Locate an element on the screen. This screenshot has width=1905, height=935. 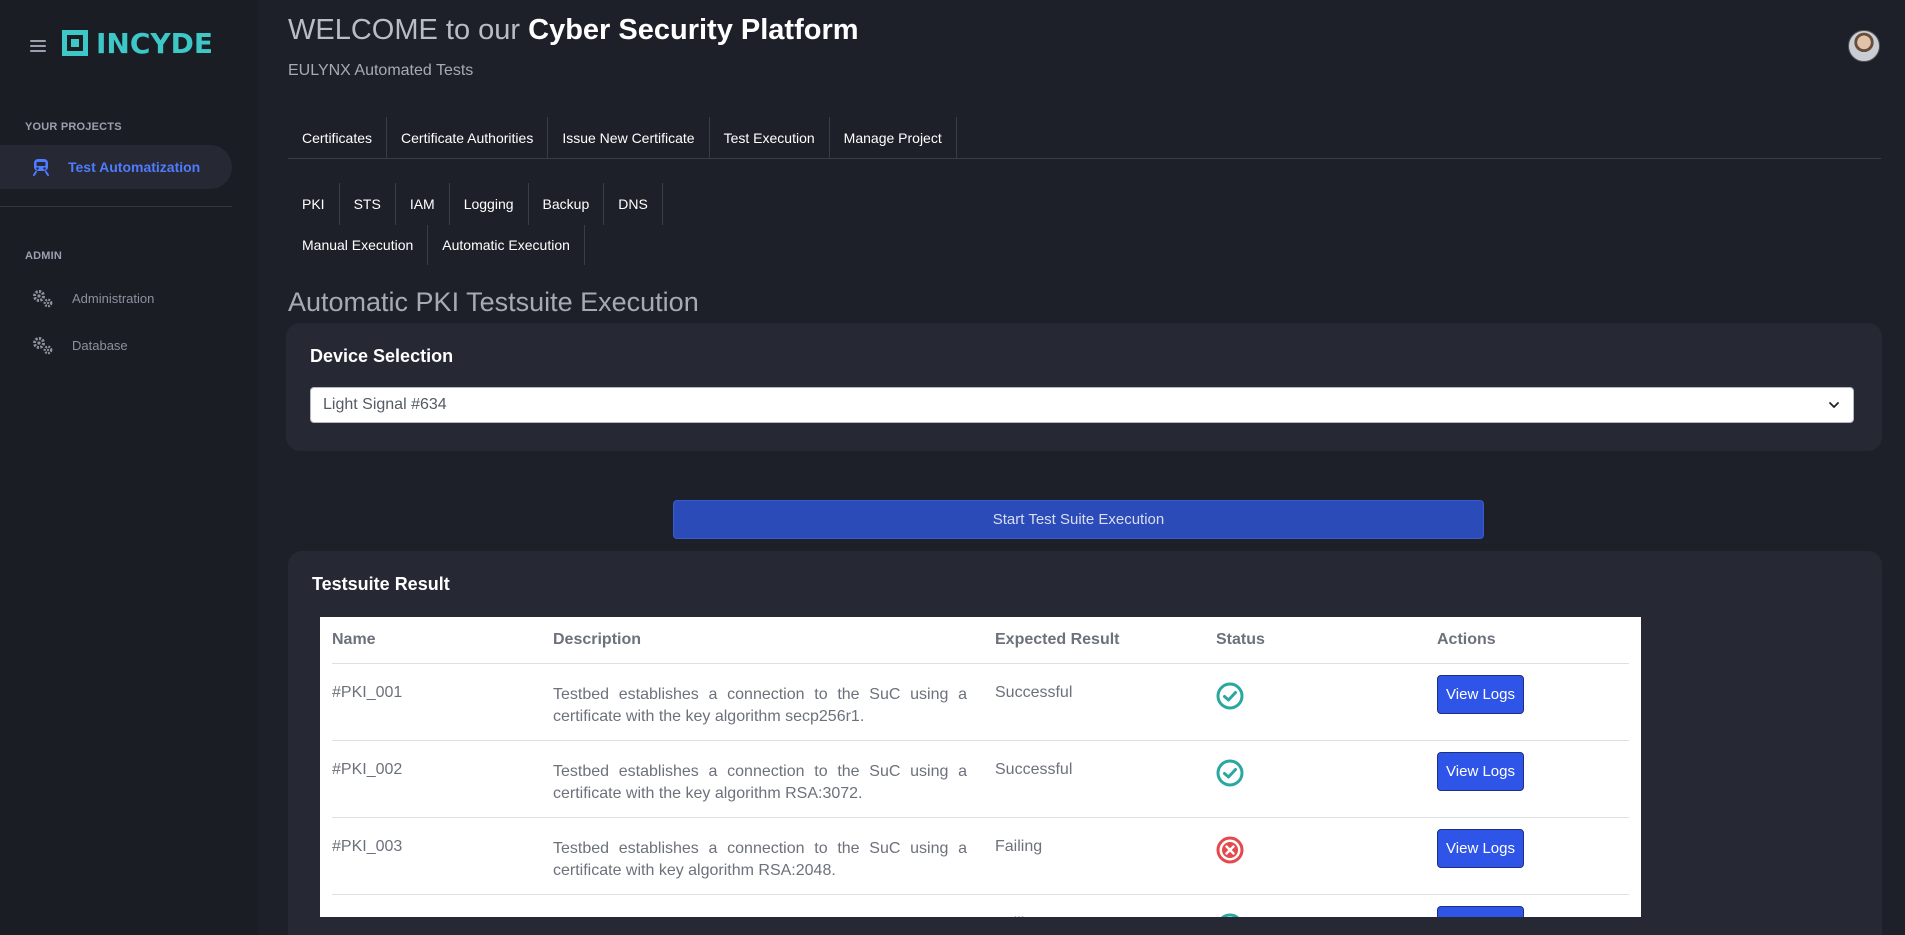
avatar is located at coordinates (1864, 46).